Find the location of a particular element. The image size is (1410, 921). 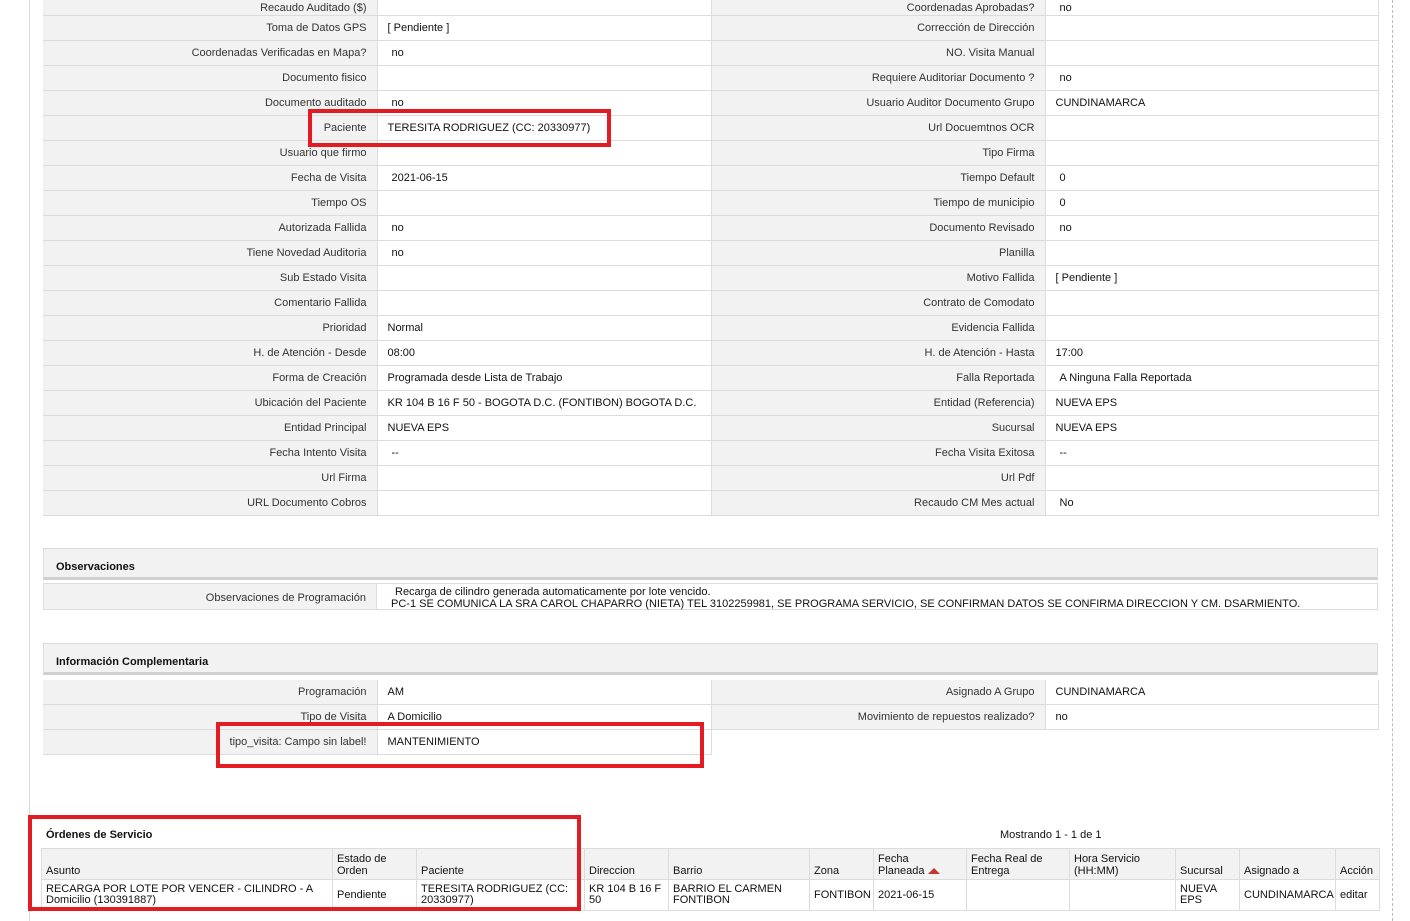

detail-row: Tiene Novedad Auditoria no Planilla is located at coordinates (711, 253).